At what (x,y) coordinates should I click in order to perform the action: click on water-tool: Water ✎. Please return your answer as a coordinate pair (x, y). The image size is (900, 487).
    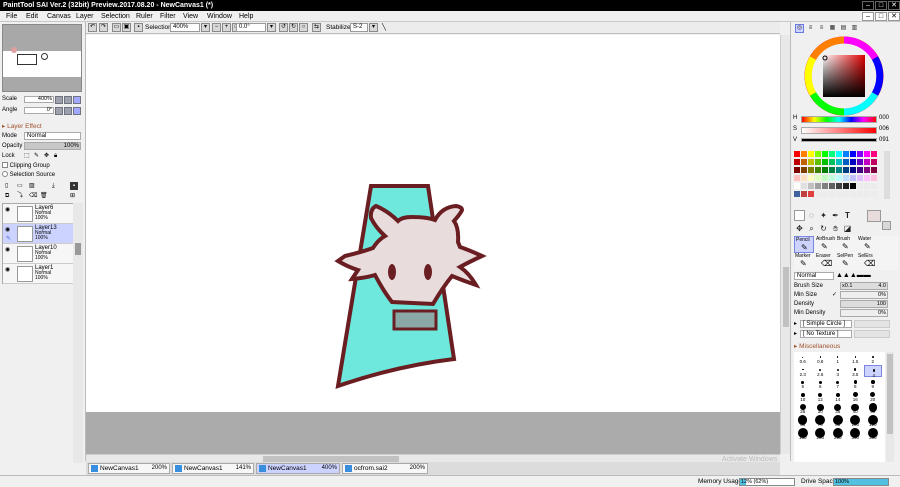
    Looking at the image, I should click on (868, 244).